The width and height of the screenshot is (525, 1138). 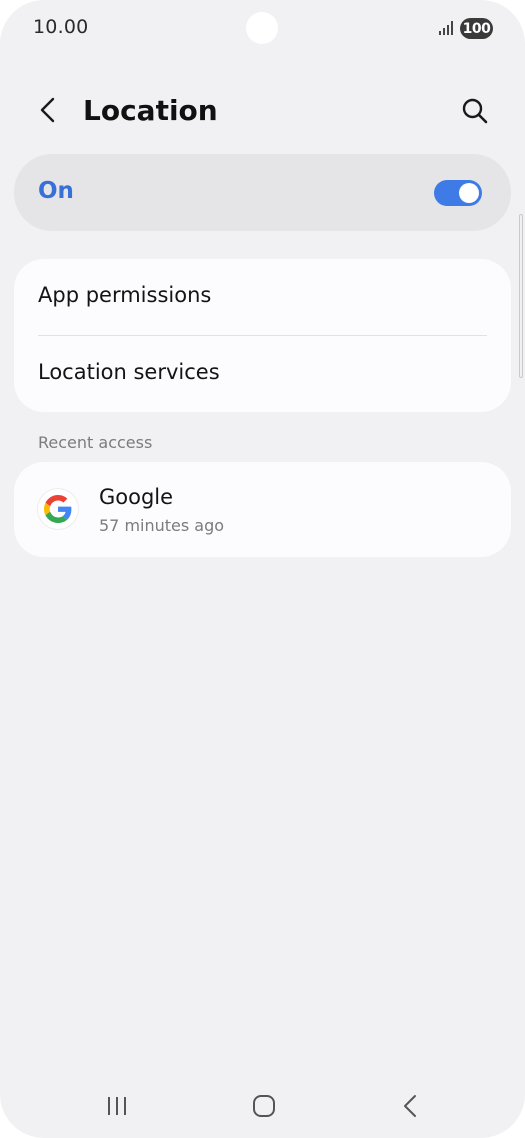 I want to click on master-switch-label: On, so click(x=56, y=191).